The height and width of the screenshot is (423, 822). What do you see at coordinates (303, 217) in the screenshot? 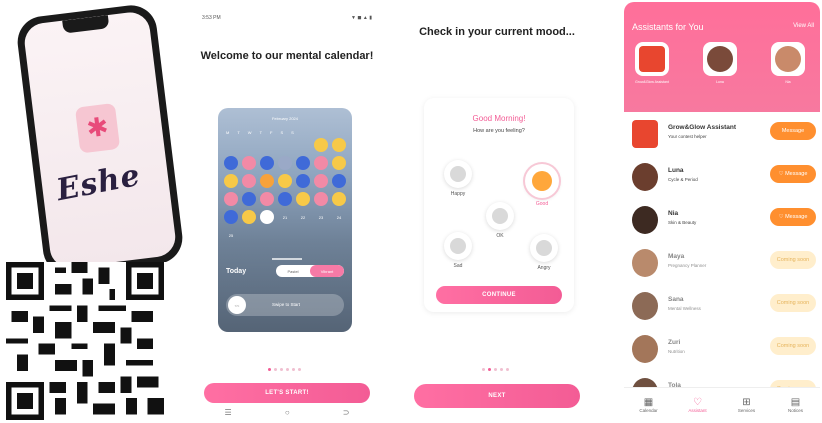
I see `calendar-day: 22` at bounding box center [303, 217].